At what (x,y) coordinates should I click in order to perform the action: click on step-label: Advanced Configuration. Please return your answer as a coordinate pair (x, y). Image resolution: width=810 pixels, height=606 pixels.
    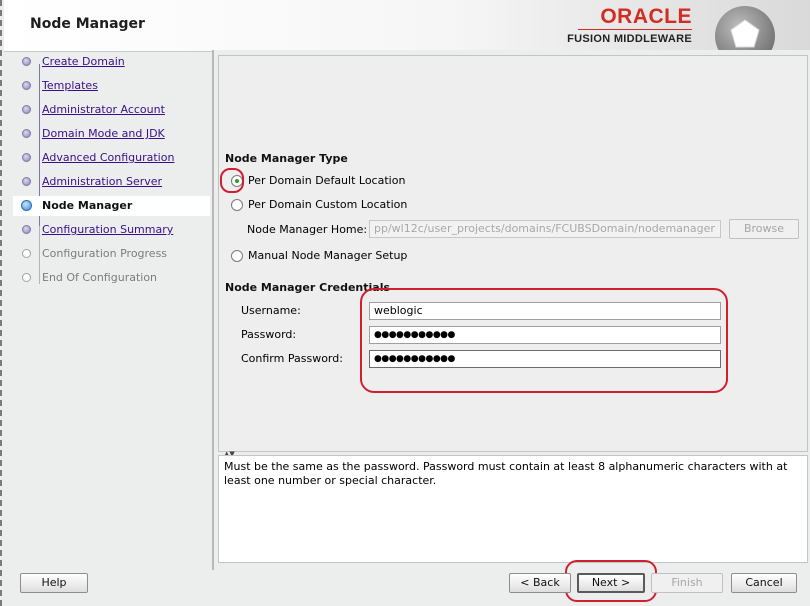
    Looking at the image, I should click on (108, 157).